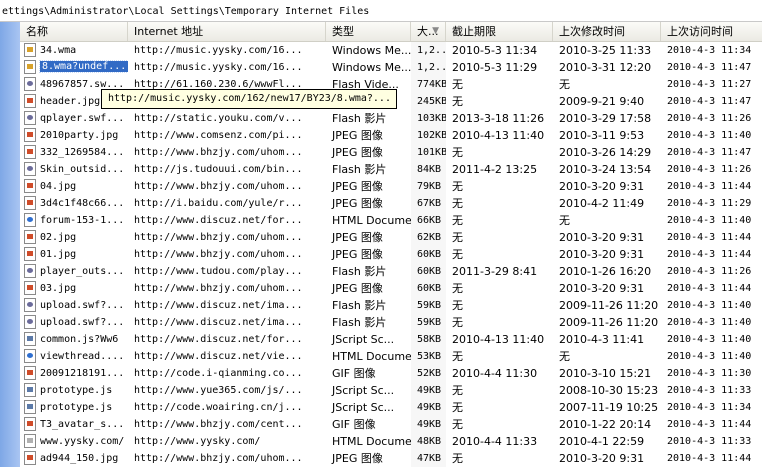 The height and width of the screenshot is (467, 762). I want to click on column-header-size: 大... ▼, so click(428, 31).